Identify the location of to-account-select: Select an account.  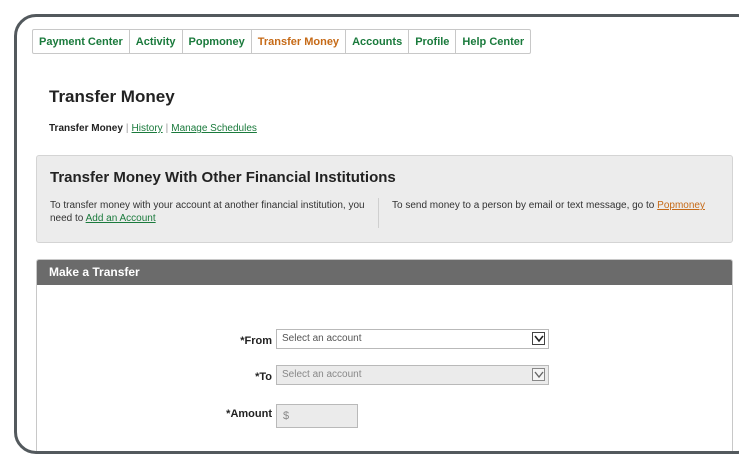
(412, 375).